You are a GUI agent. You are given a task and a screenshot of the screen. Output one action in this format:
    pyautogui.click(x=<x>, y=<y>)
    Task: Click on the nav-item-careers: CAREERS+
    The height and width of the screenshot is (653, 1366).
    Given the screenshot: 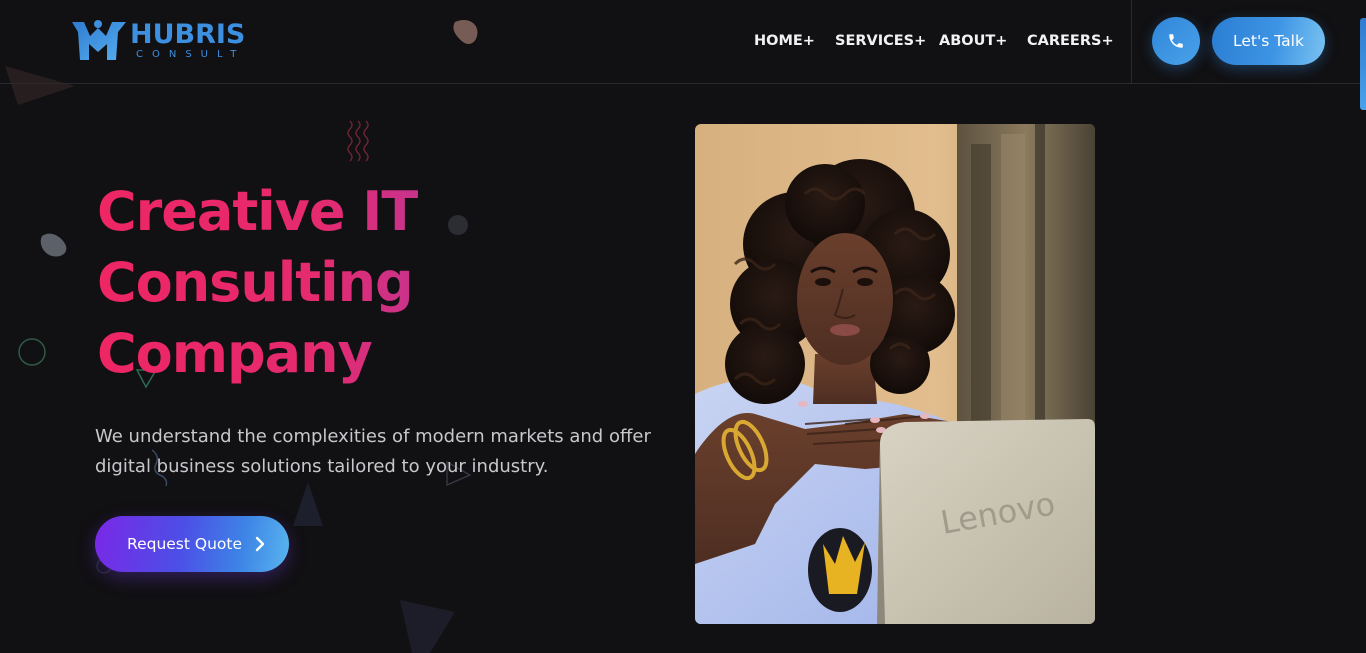 What is the action you would take?
    pyautogui.click(x=1070, y=41)
    